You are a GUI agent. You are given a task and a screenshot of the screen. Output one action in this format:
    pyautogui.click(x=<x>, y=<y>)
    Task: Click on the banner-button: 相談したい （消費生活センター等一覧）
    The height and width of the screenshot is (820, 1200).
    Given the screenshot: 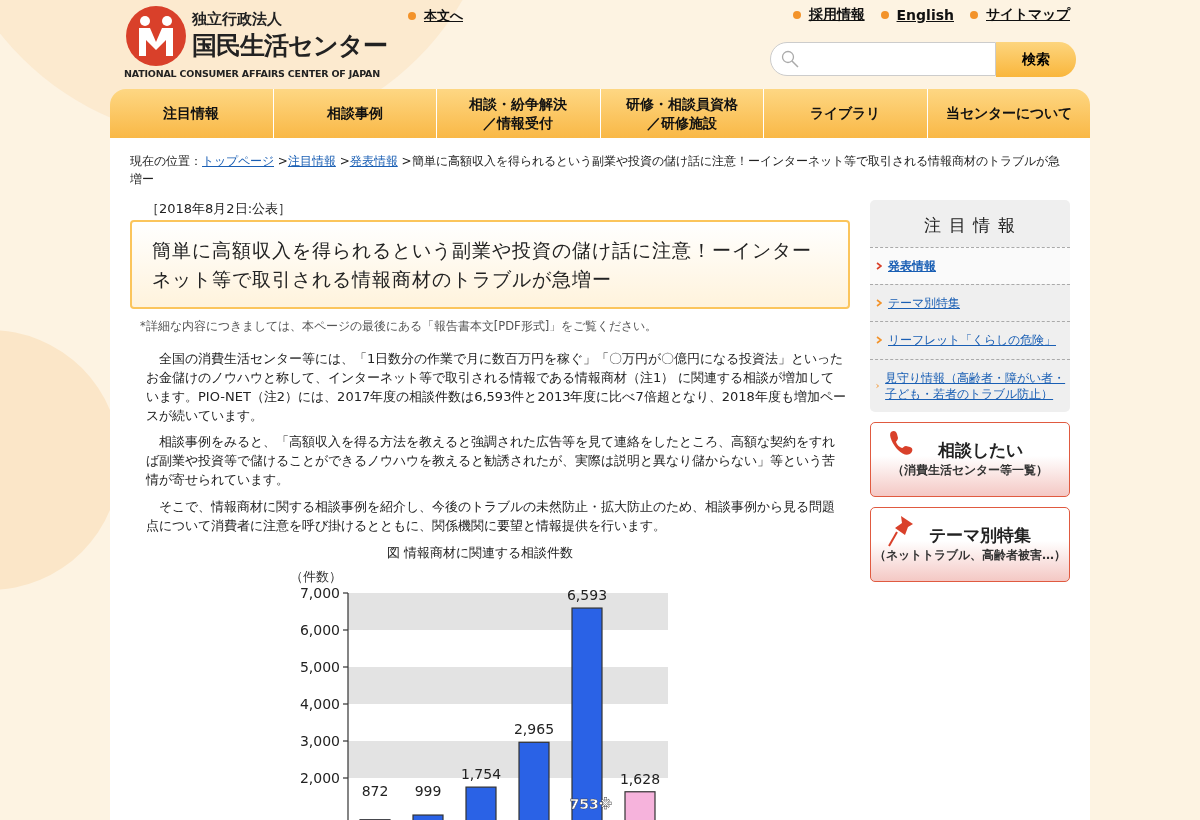 What is the action you would take?
    pyautogui.click(x=970, y=459)
    